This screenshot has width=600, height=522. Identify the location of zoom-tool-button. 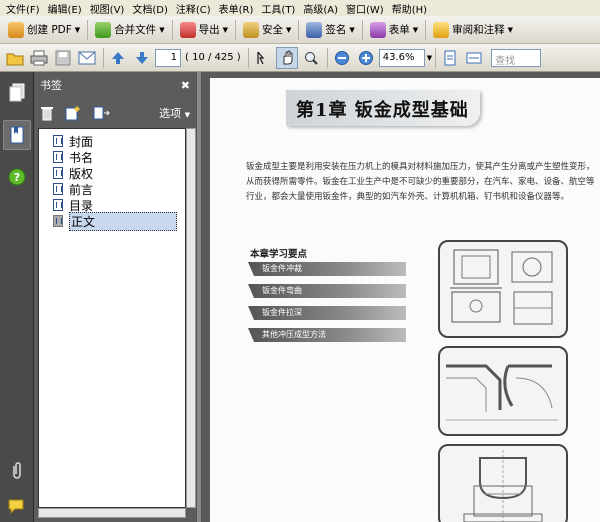
(311, 58).